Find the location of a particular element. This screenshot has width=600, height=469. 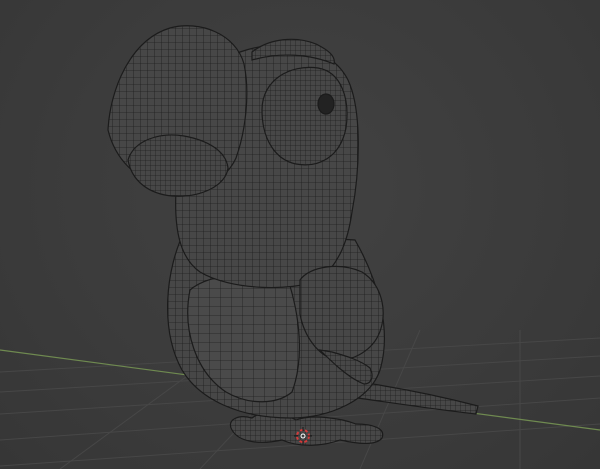

eye-socket is located at coordinates (304, 116).